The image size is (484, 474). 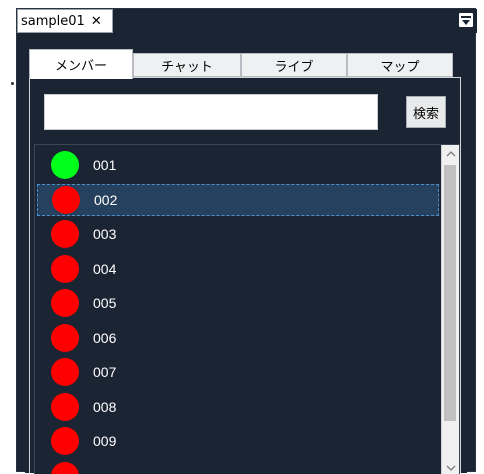 I want to click on list-item: 002, so click(x=238, y=200).